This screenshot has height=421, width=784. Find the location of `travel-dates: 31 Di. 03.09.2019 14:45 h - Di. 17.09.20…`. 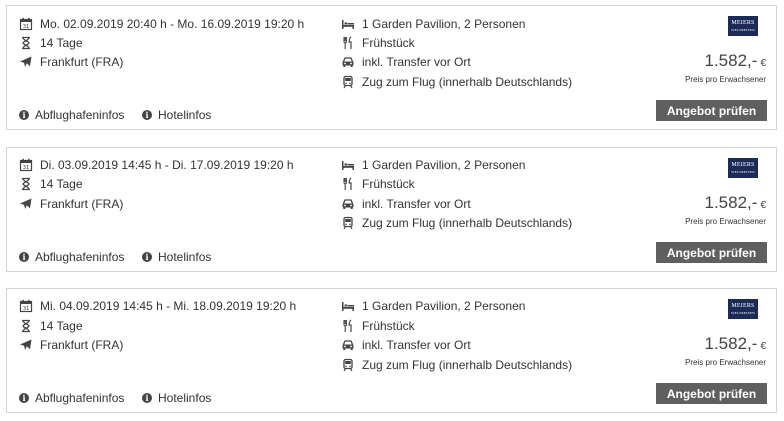

travel-dates: 31 Di. 03.09.2019 14:45 h - Di. 17.09.20… is located at coordinates (156, 165).